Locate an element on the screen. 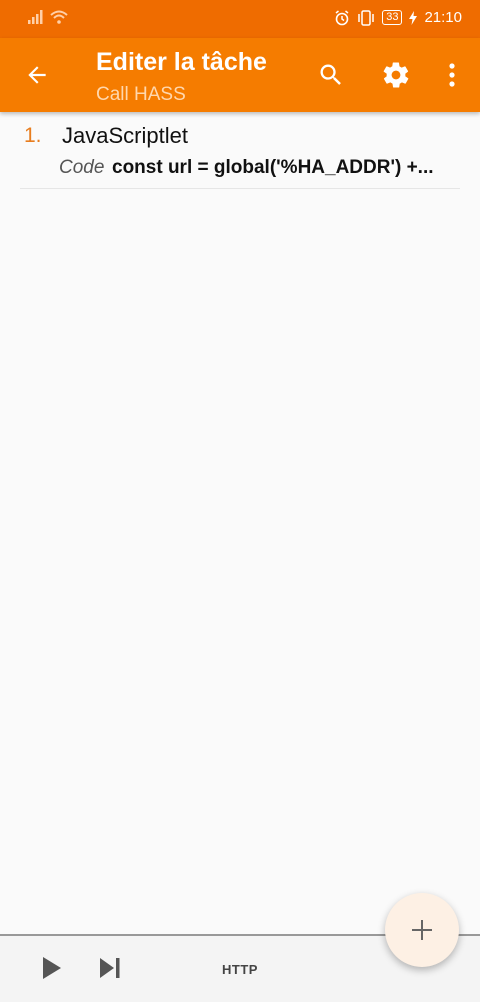 This screenshot has width=480, height=1002. alarm-icon is located at coordinates (342, 17).